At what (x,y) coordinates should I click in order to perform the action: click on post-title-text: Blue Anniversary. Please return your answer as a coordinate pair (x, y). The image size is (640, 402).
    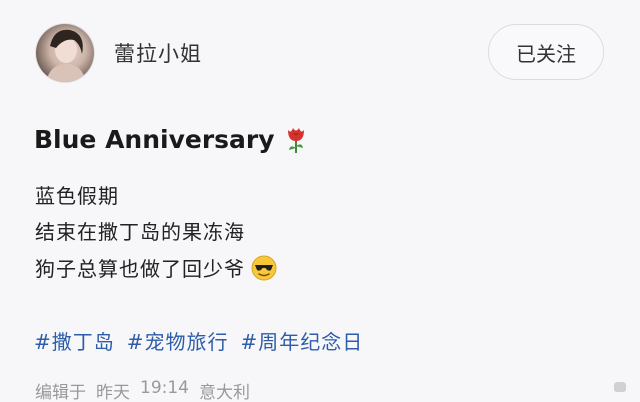
    Looking at the image, I should click on (154, 139).